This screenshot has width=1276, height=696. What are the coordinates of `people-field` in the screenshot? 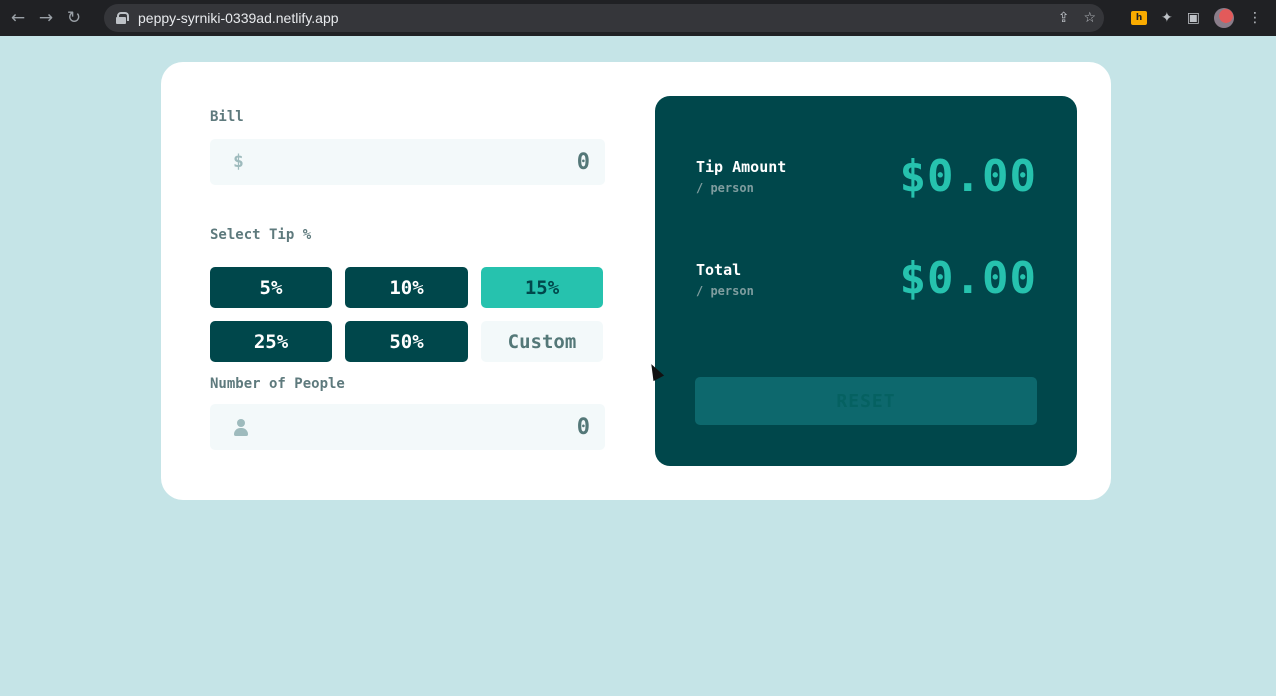 It's located at (407, 427).